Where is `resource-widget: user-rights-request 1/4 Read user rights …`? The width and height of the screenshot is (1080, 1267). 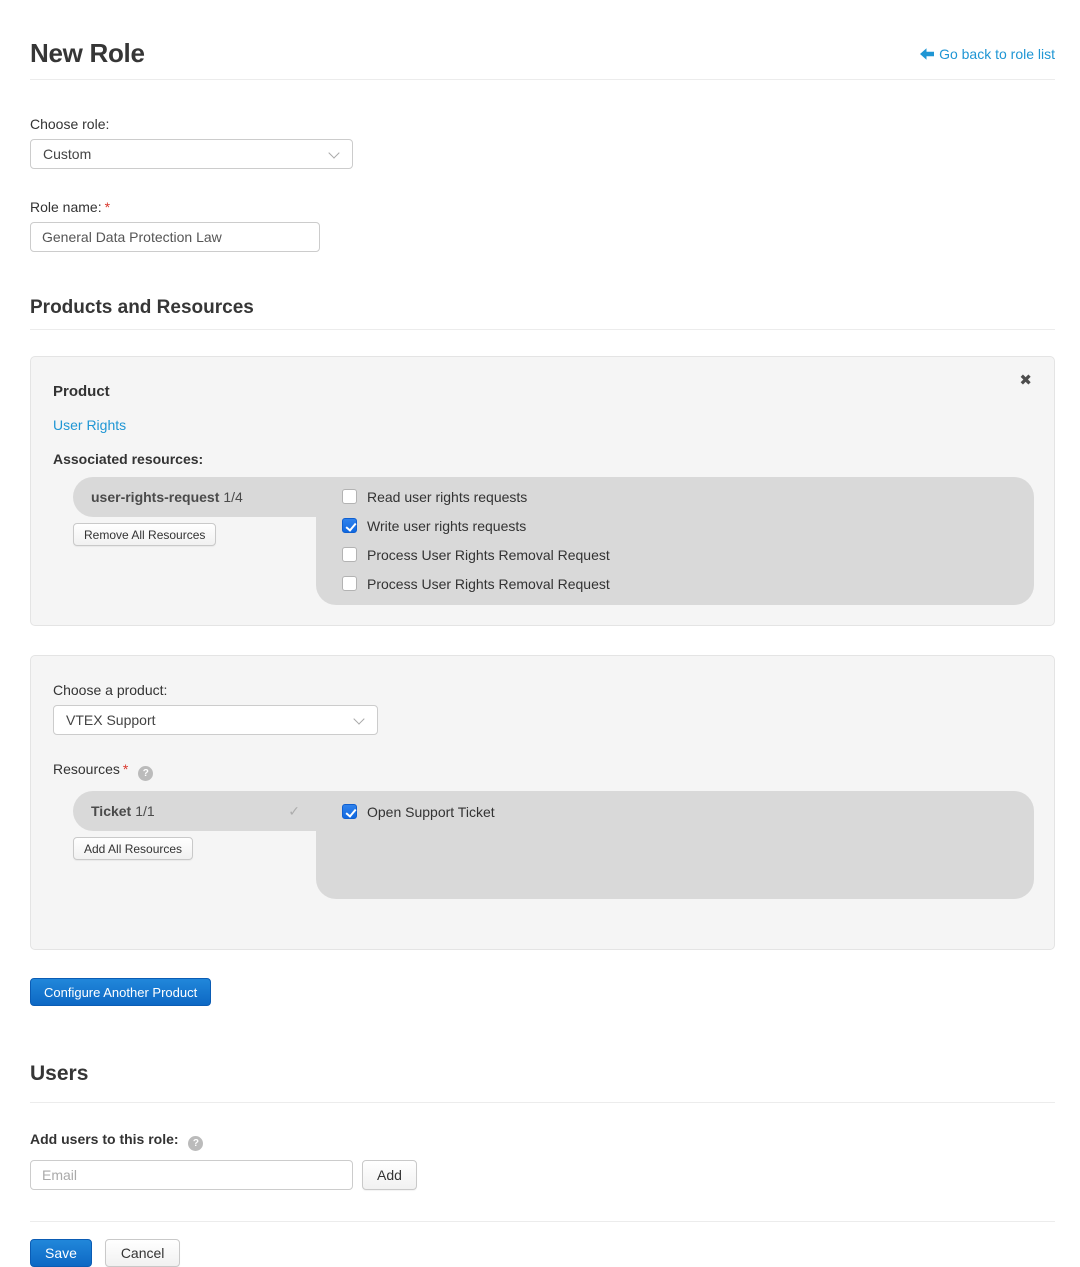
resource-widget: user-rights-request 1/4 Read user rights … is located at coordinates (553, 541).